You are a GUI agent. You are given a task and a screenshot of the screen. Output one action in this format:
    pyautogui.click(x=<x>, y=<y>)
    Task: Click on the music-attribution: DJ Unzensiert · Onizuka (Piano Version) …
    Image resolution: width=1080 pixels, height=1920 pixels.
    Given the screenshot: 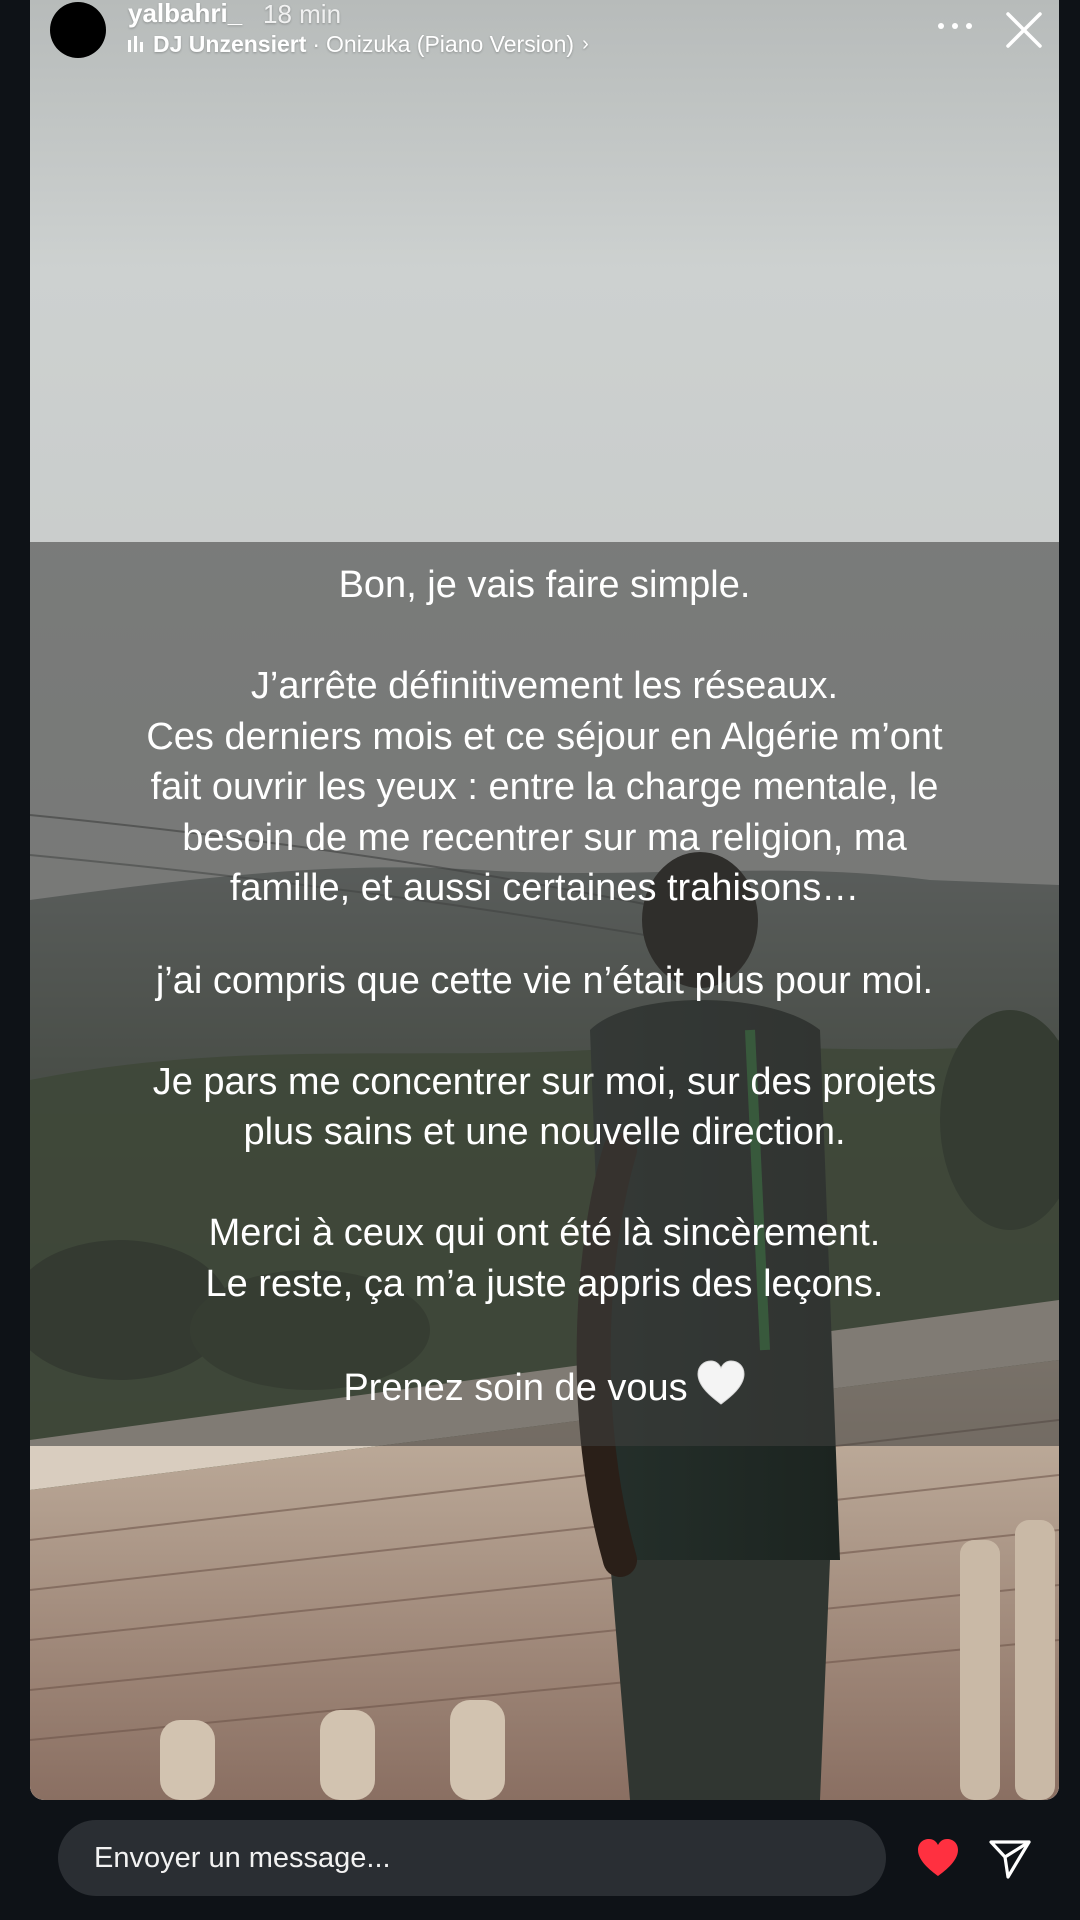 What is the action you would take?
    pyautogui.click(x=358, y=44)
    